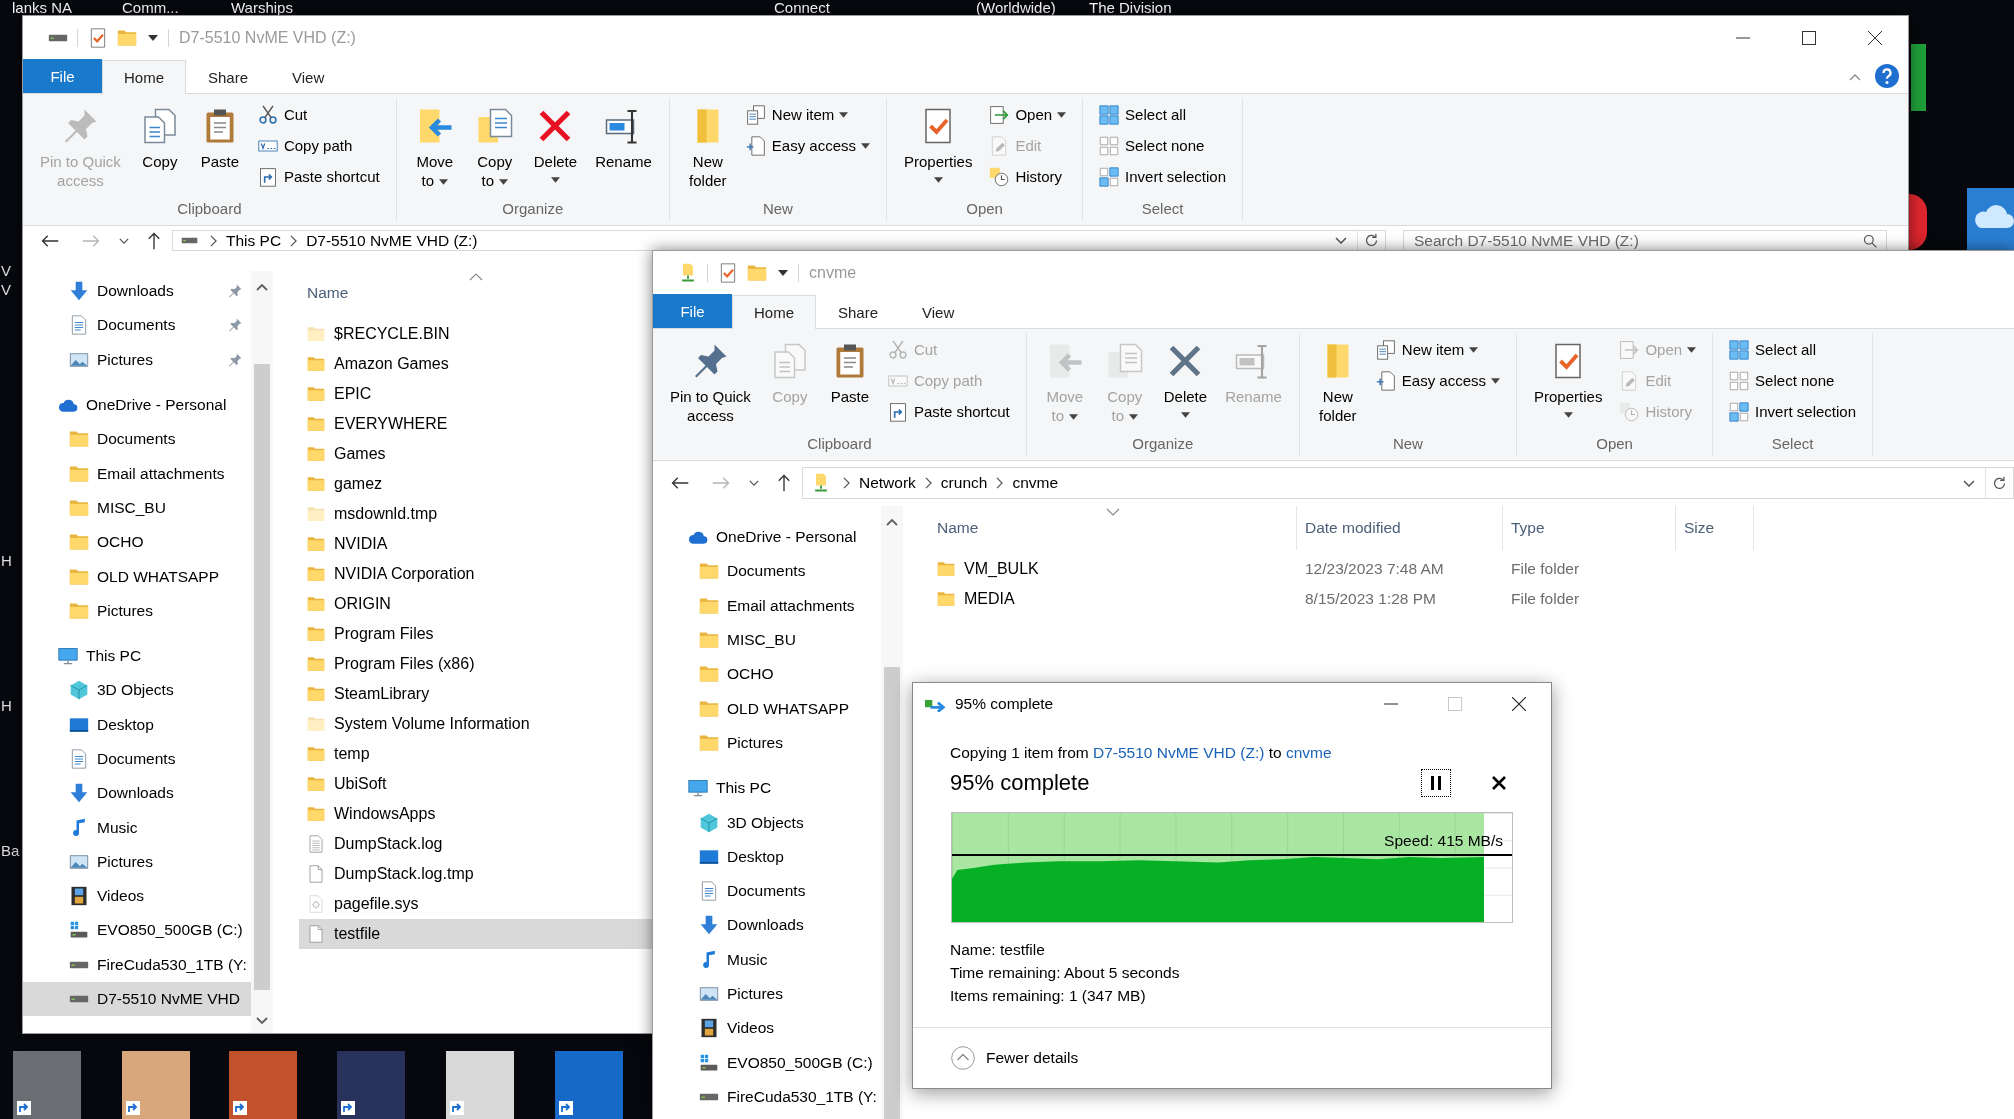  What do you see at coordinates (1028, 176) in the screenshot?
I see `history-button: History` at bounding box center [1028, 176].